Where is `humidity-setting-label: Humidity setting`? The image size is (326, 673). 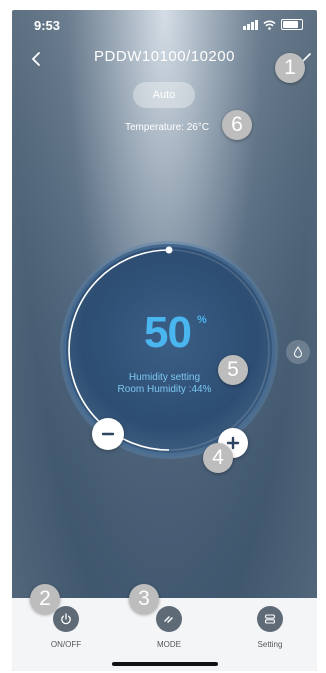
humidity-setting-label: Humidity setting is located at coordinates (164, 377).